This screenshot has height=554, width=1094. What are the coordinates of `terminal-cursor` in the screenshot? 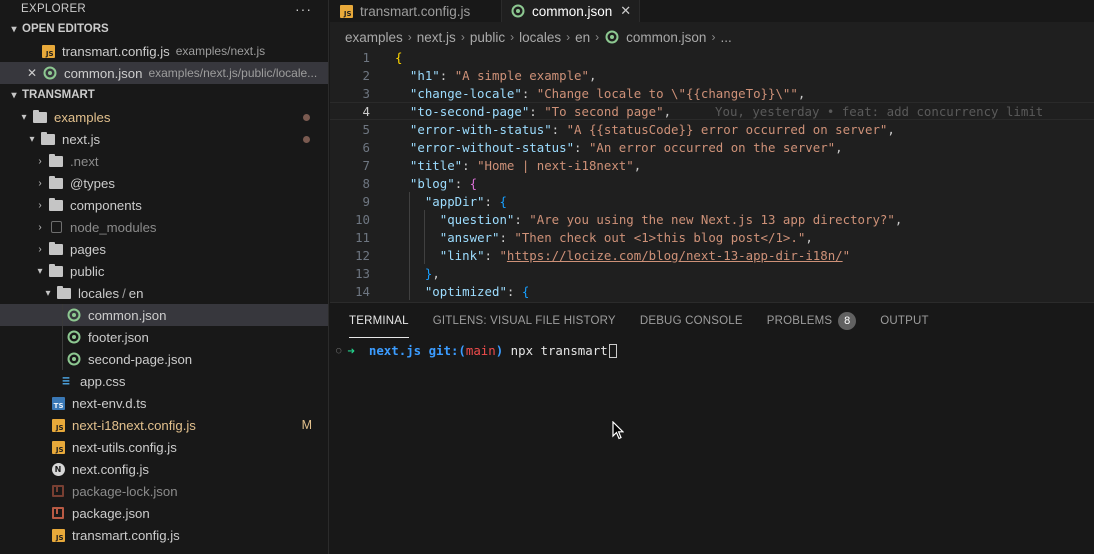 It's located at (612, 350).